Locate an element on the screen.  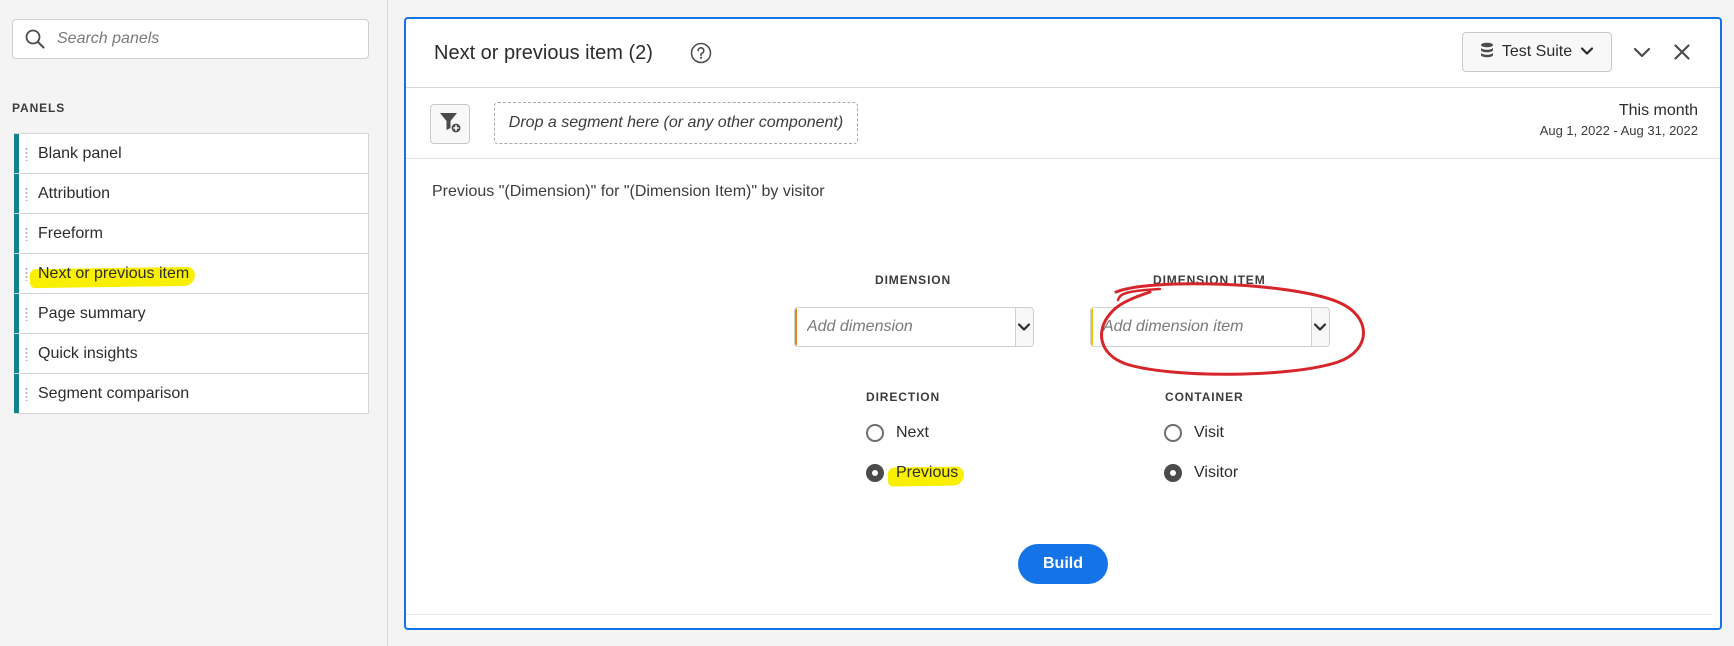
search-panels-input is located at coordinates (212, 39).